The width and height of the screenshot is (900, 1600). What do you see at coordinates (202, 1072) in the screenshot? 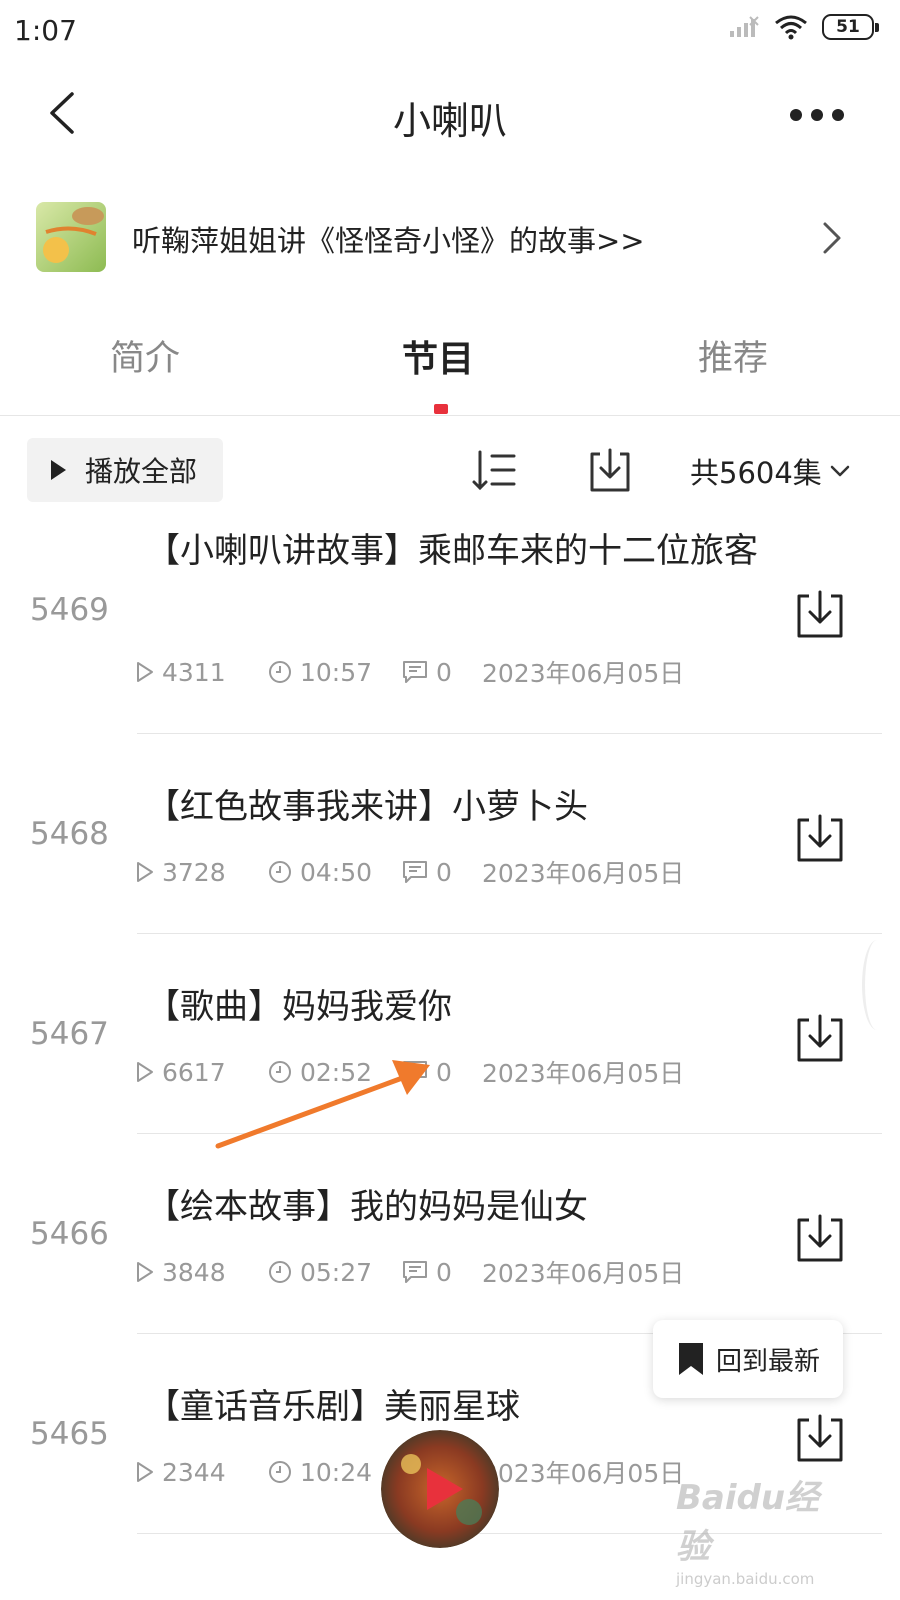
I see `play-count: 6617` at bounding box center [202, 1072].